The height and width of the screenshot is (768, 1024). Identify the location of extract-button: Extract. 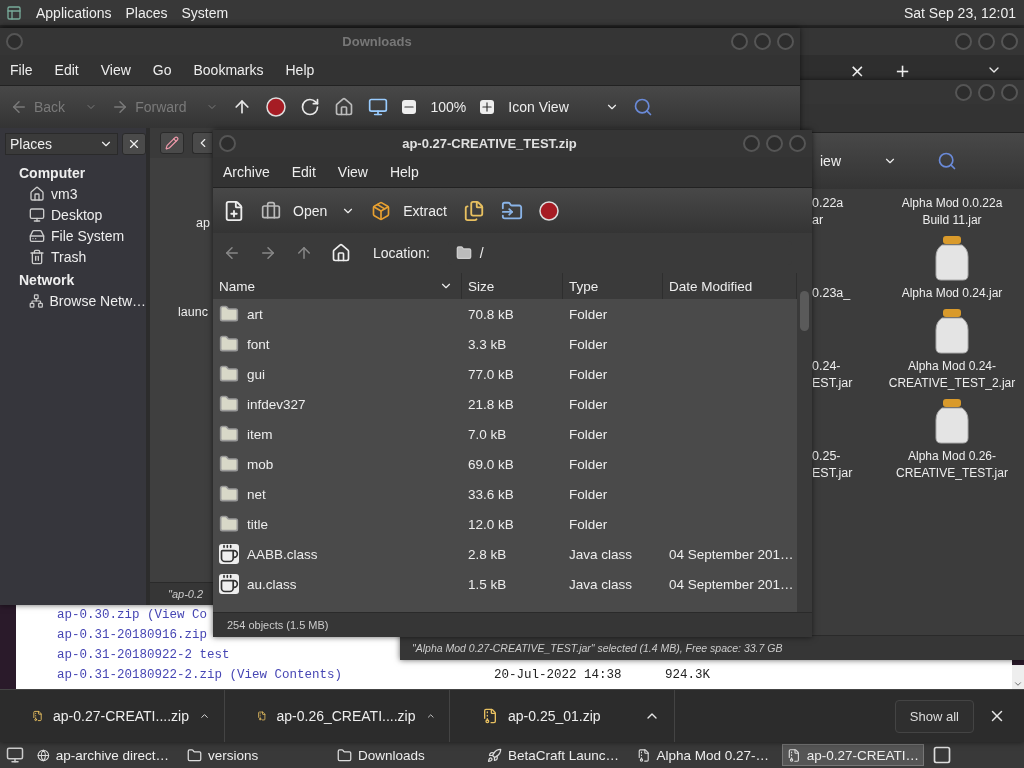
(409, 210).